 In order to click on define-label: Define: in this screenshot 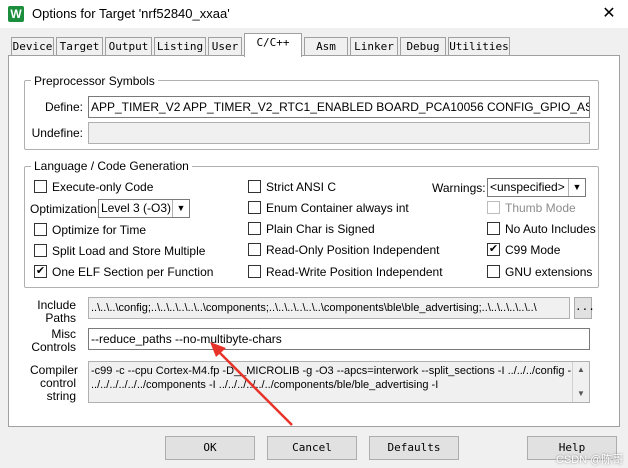, I will do `click(63, 107)`.